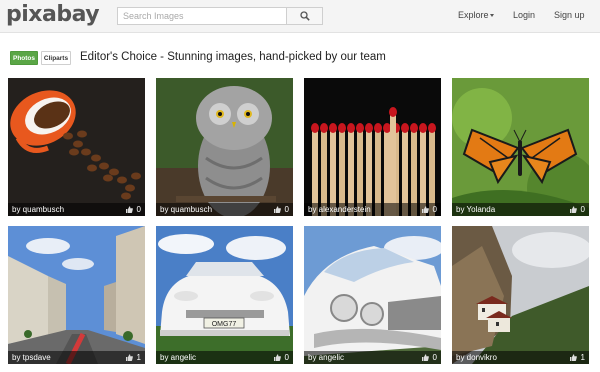 The image size is (600, 372). Describe the element at coordinates (520, 209) in the screenshot. I see `image-caption: by Yolanda 0` at that location.